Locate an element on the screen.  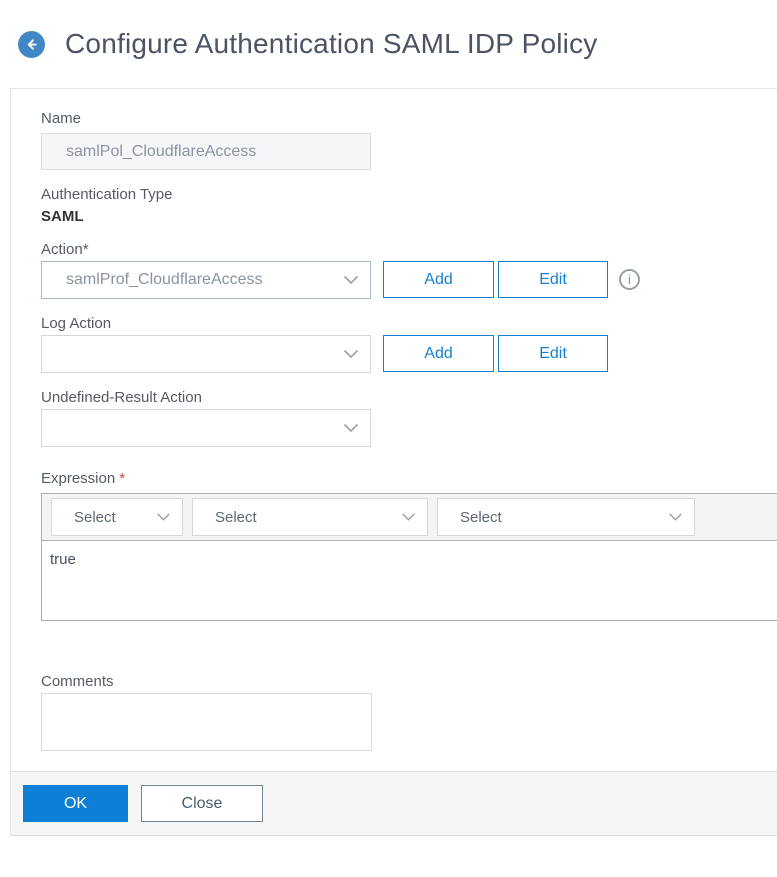
back-button is located at coordinates (31, 44).